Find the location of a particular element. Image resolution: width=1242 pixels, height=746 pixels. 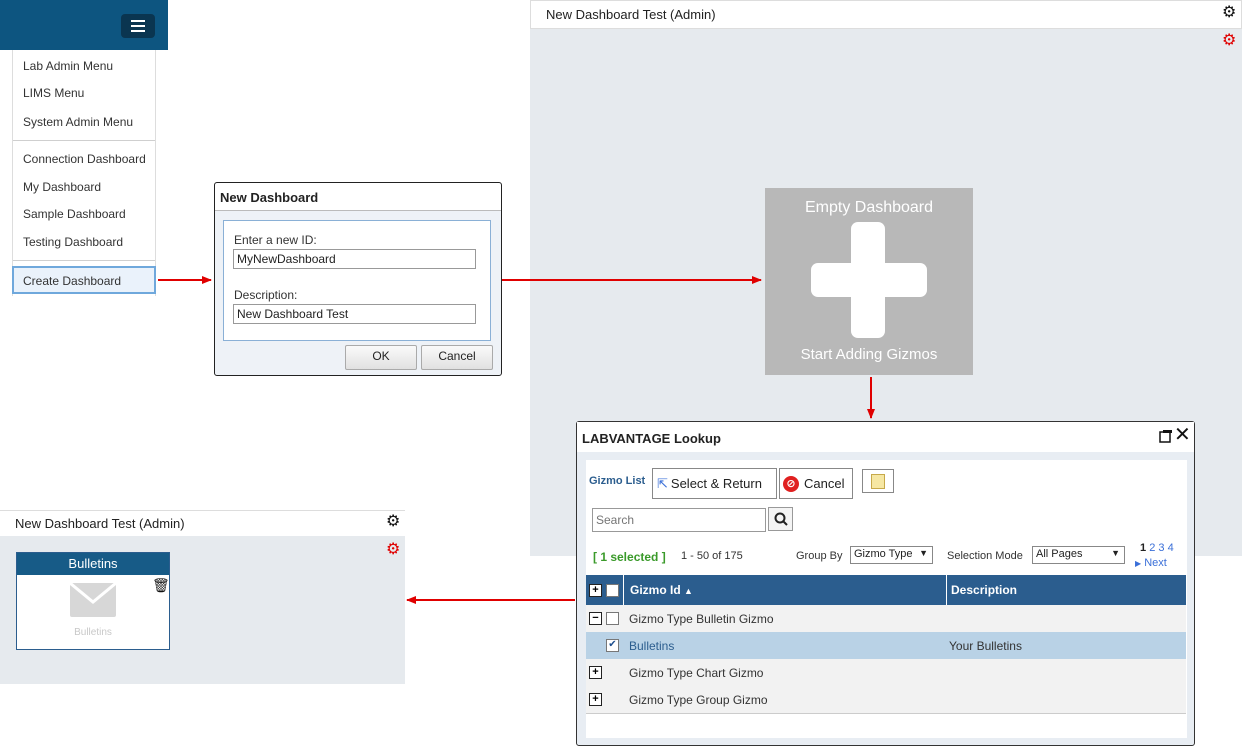

cancel-icon: ⊘ is located at coordinates (791, 483).